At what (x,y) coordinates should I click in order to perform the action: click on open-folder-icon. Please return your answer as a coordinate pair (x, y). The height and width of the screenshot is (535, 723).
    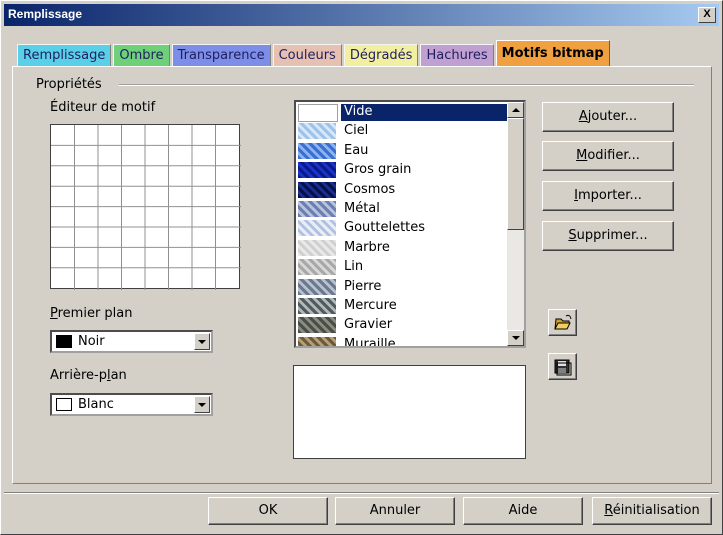
    Looking at the image, I should click on (563, 322).